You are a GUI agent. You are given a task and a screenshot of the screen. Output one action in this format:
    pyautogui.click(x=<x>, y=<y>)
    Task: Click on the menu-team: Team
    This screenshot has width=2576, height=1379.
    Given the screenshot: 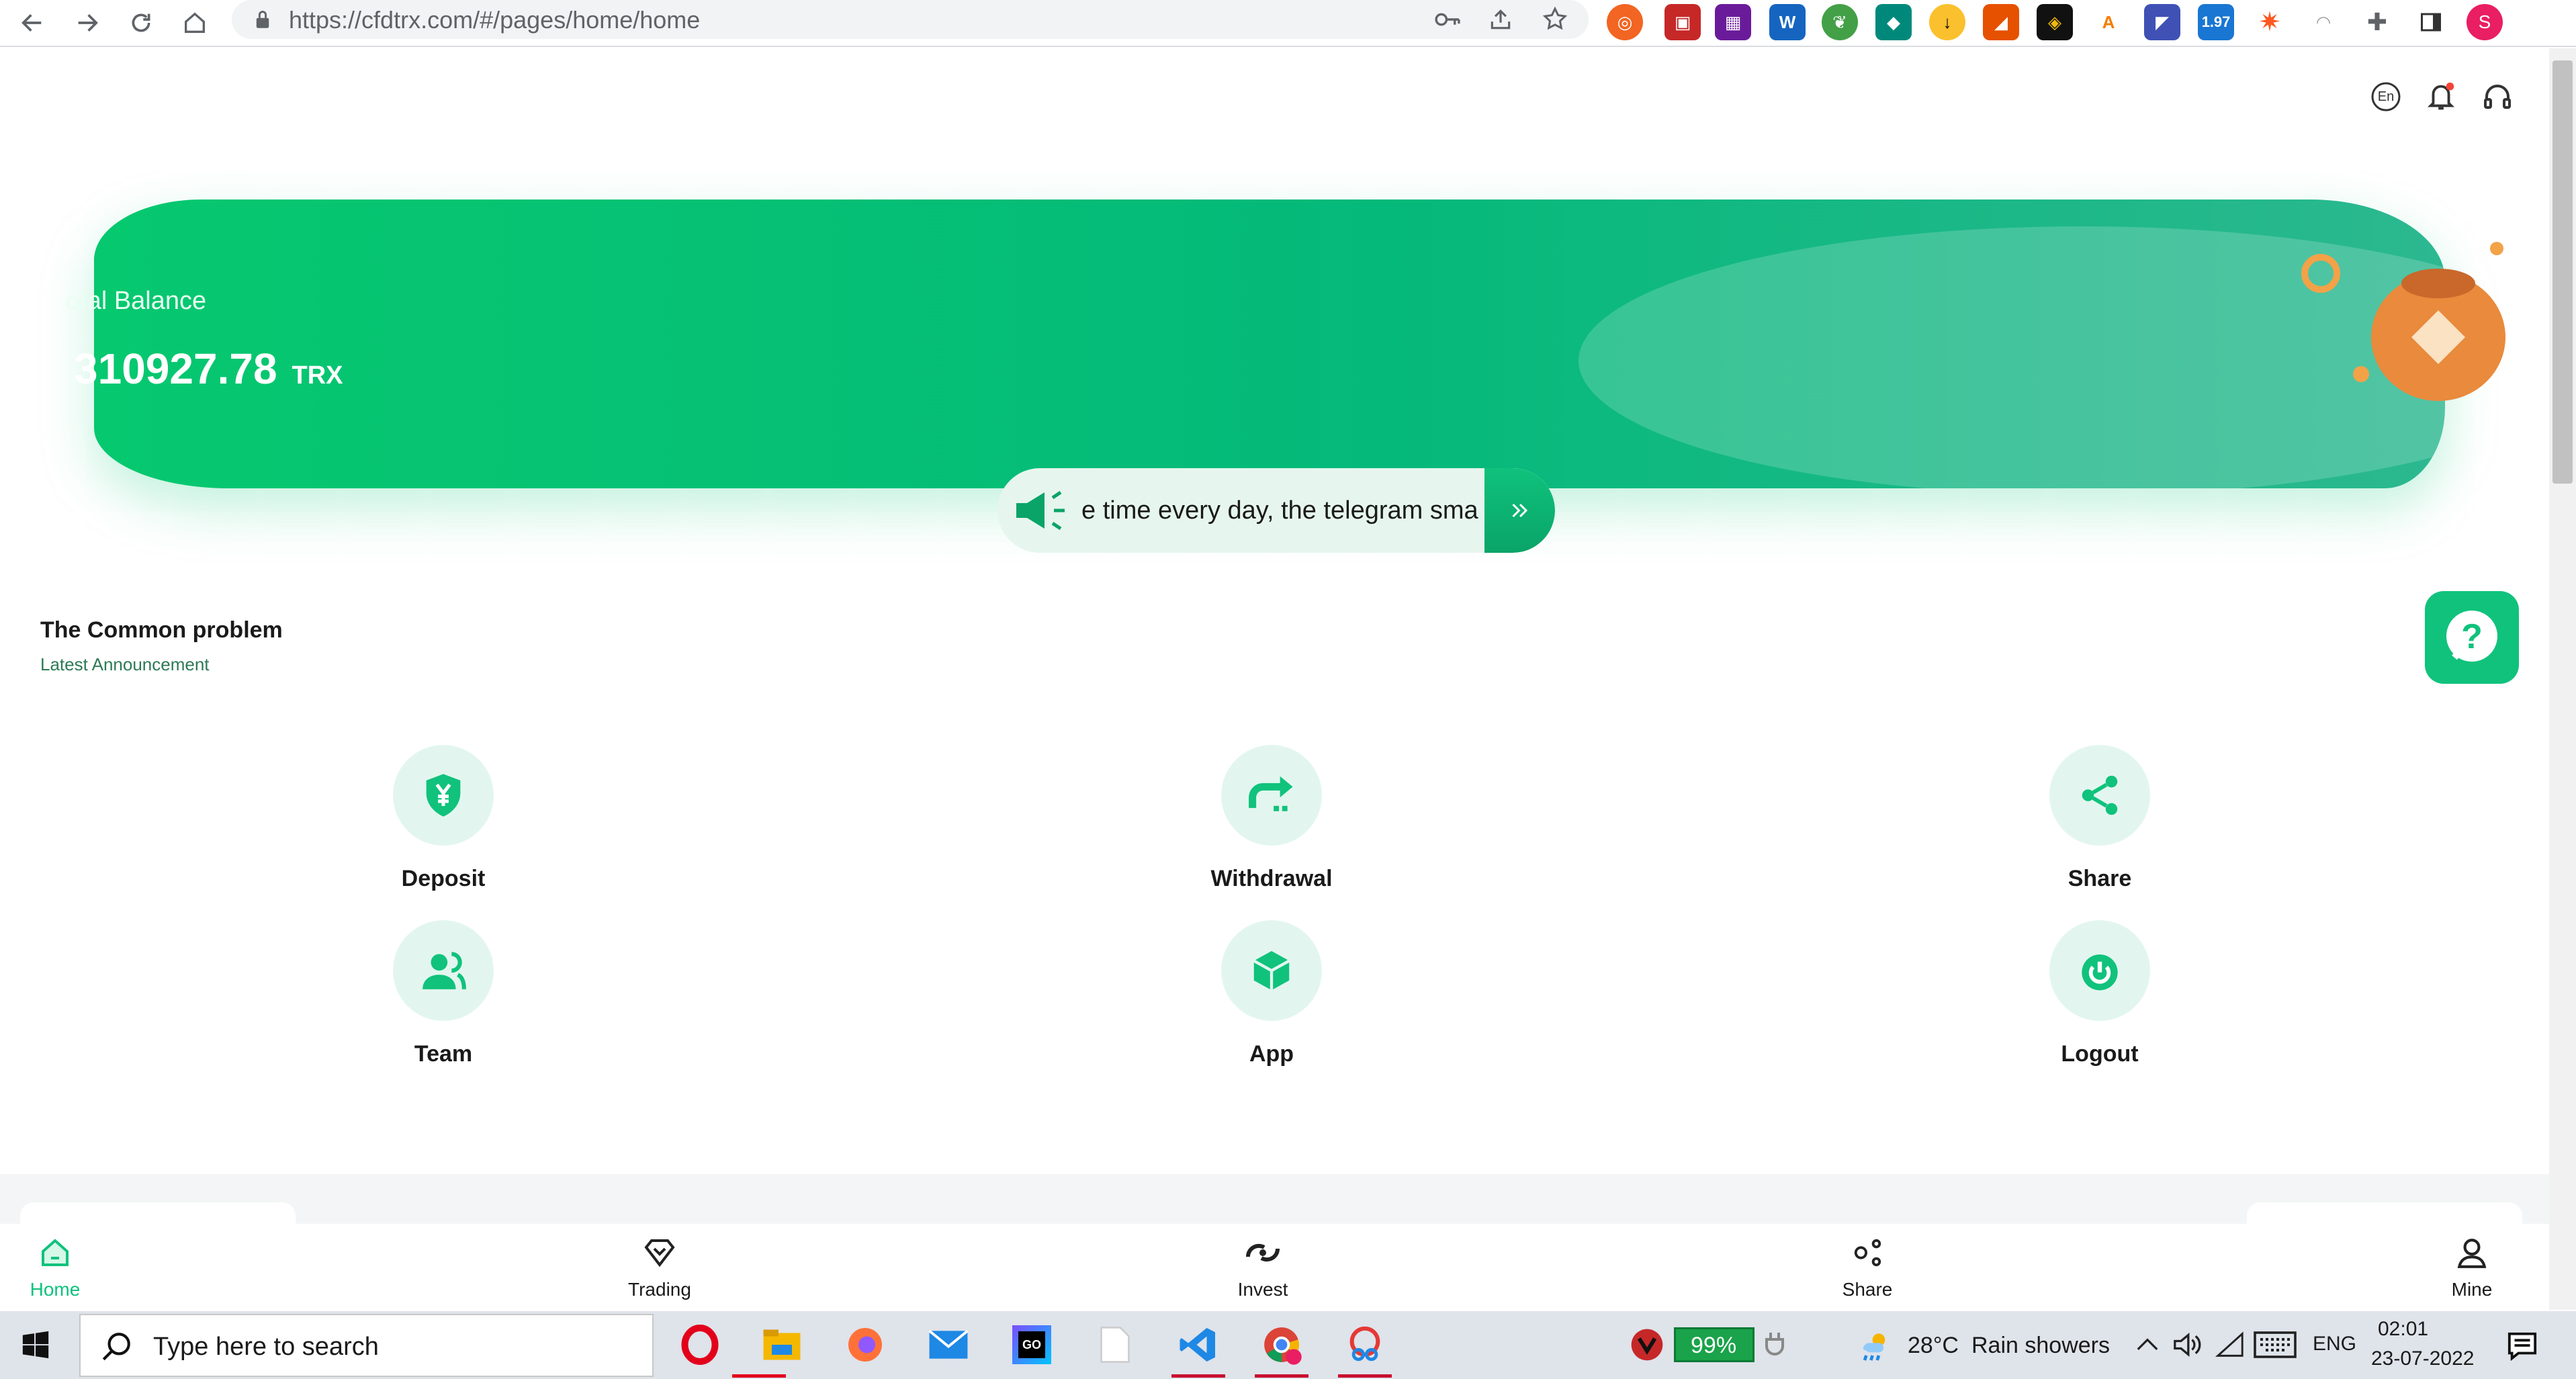 What is the action you would take?
    pyautogui.click(x=444, y=1000)
    